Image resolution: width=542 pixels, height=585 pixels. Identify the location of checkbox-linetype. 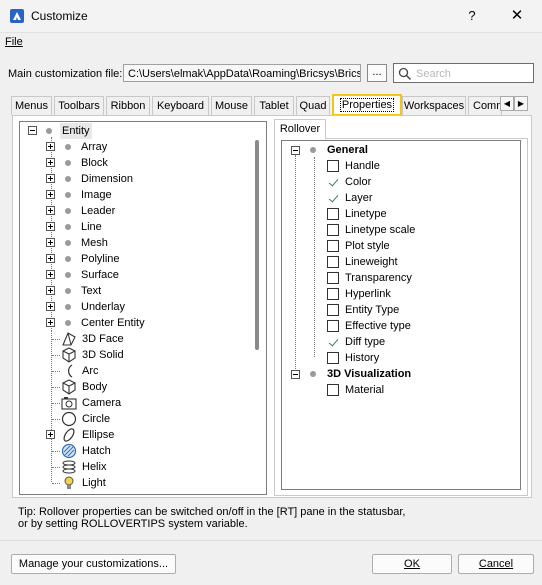
(333, 214).